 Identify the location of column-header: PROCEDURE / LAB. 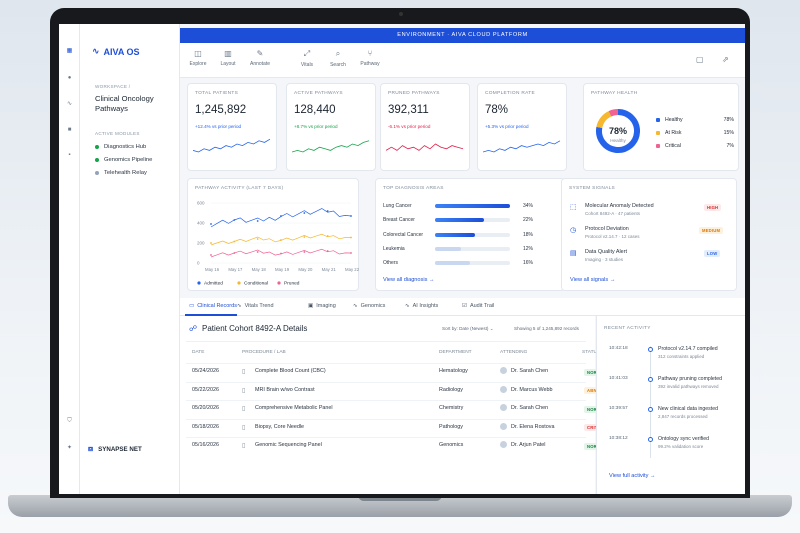
(264, 352).